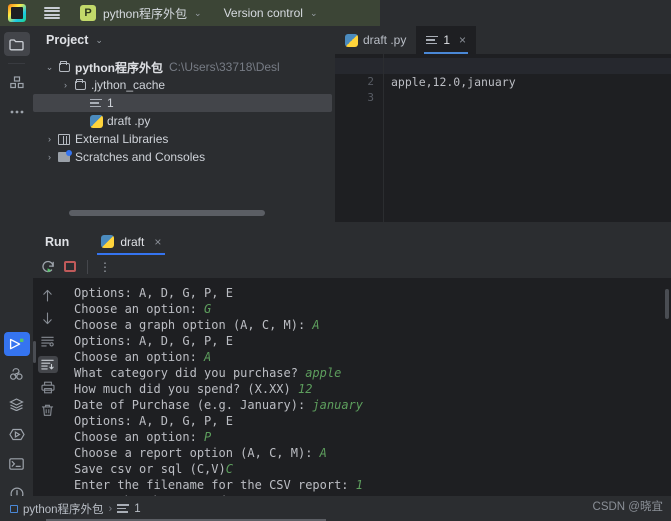 This screenshot has height=521, width=671. Describe the element at coordinates (372, 373) in the screenshot. I see `console-line: What category did you purchase? apple` at that location.